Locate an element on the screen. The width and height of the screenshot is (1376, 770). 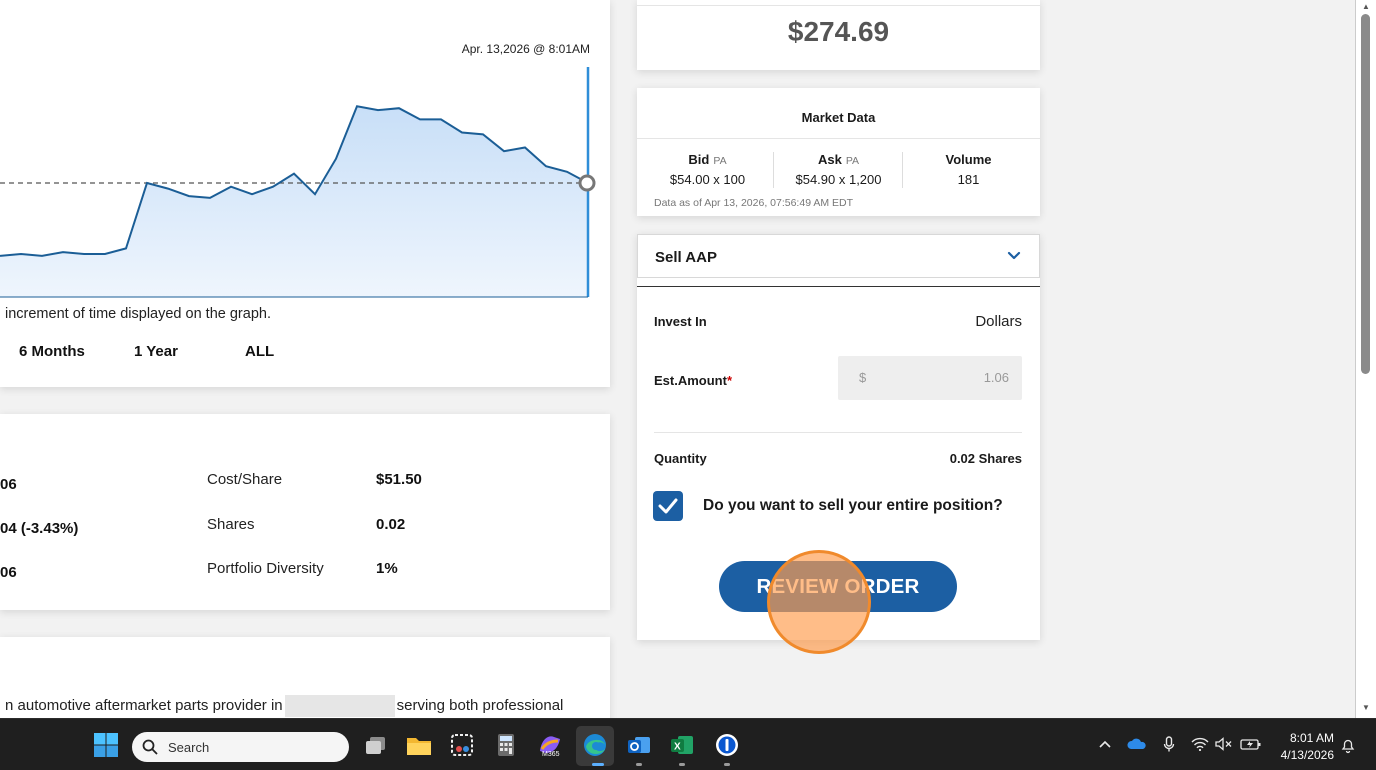
1password-icon is located at coordinates (727, 745).